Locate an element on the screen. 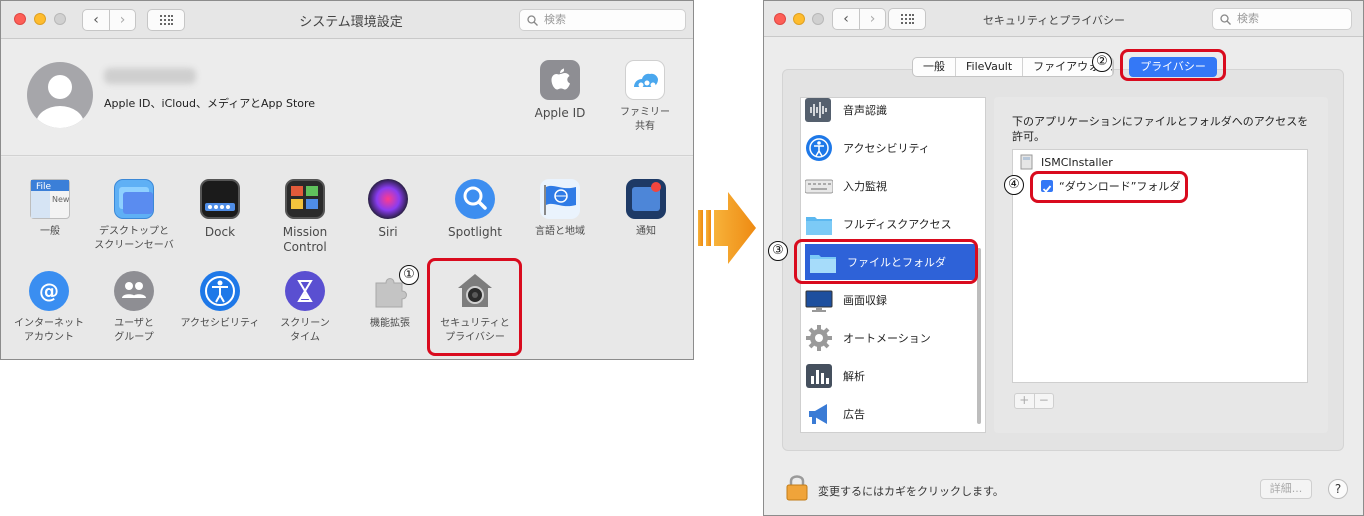 The width and height of the screenshot is (1364, 516). add-remove-buttons: + − is located at coordinates (1034, 401).